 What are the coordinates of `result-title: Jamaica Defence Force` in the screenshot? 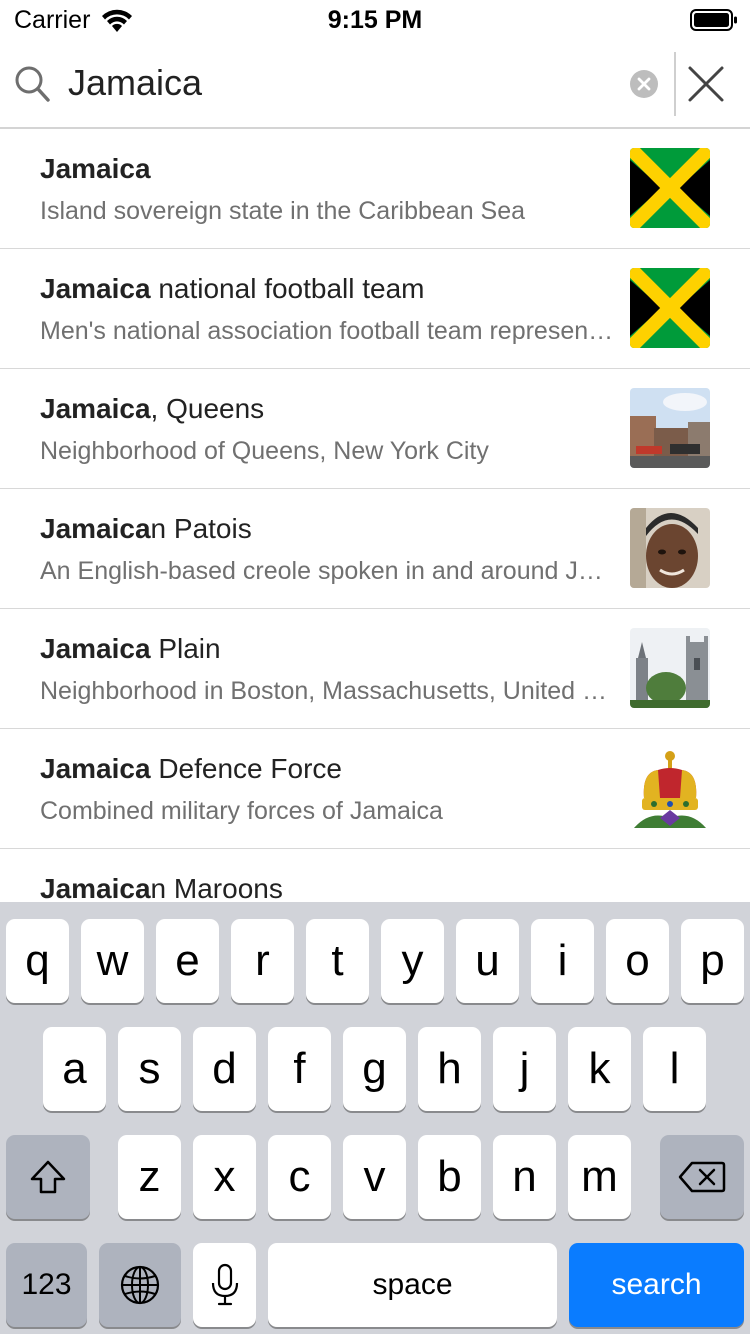 It's located at (191, 768).